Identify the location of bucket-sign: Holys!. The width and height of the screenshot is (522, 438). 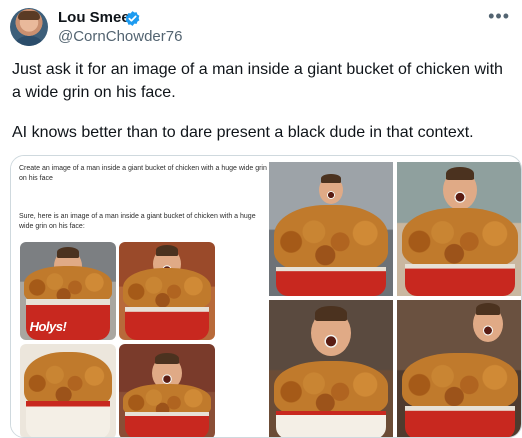
(48, 327).